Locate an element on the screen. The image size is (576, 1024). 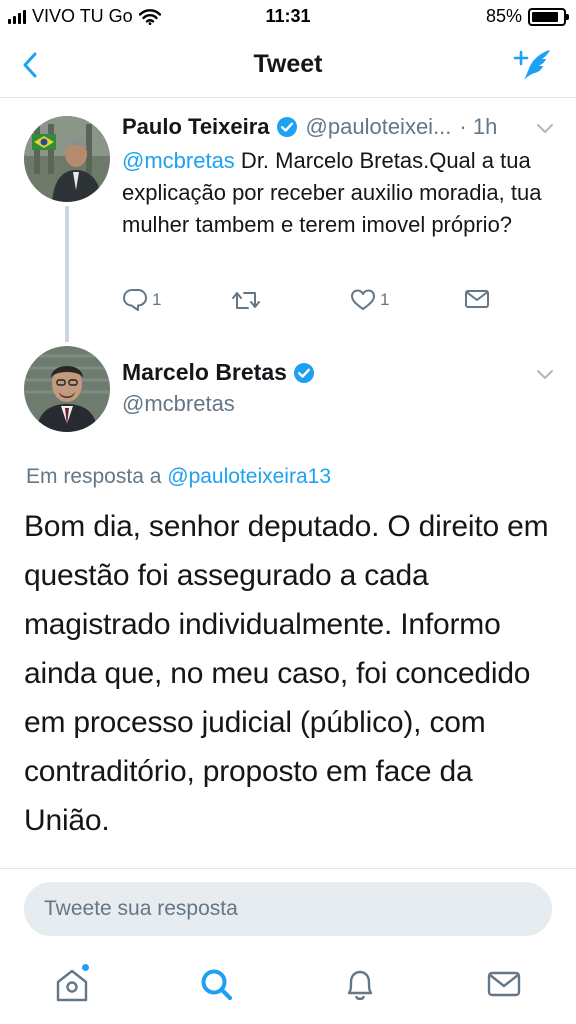
reply-button: 1 is located at coordinates (141, 300).